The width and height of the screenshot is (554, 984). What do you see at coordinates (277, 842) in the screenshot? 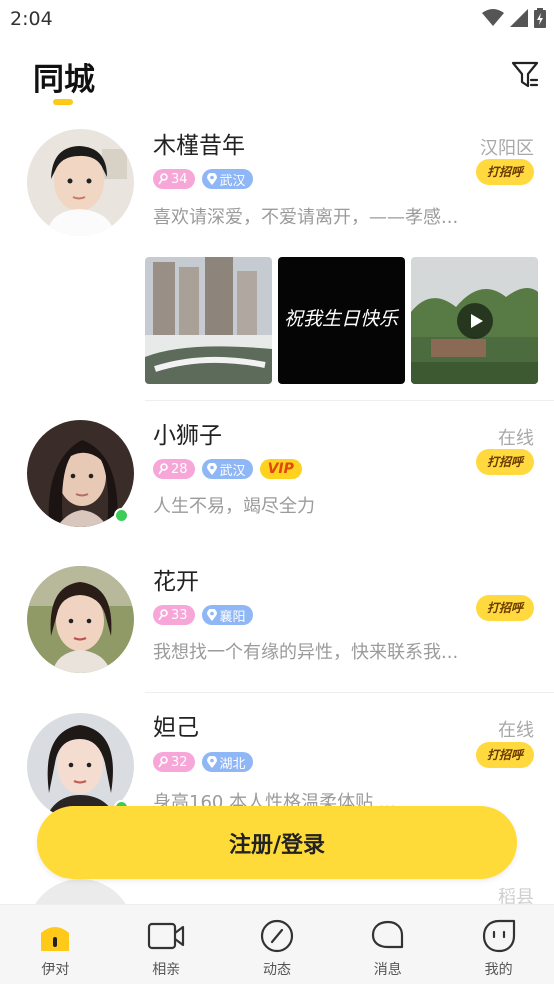
I see `register-login-button: 注册/登录` at bounding box center [277, 842].